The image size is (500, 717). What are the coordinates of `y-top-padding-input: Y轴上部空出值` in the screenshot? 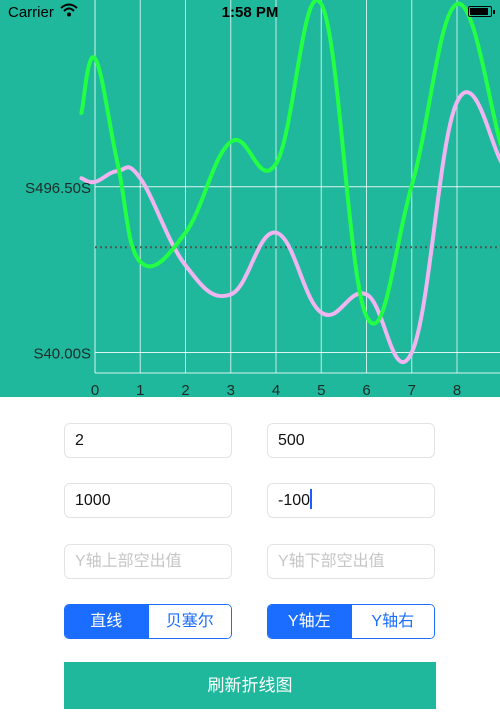 It's located at (148, 561).